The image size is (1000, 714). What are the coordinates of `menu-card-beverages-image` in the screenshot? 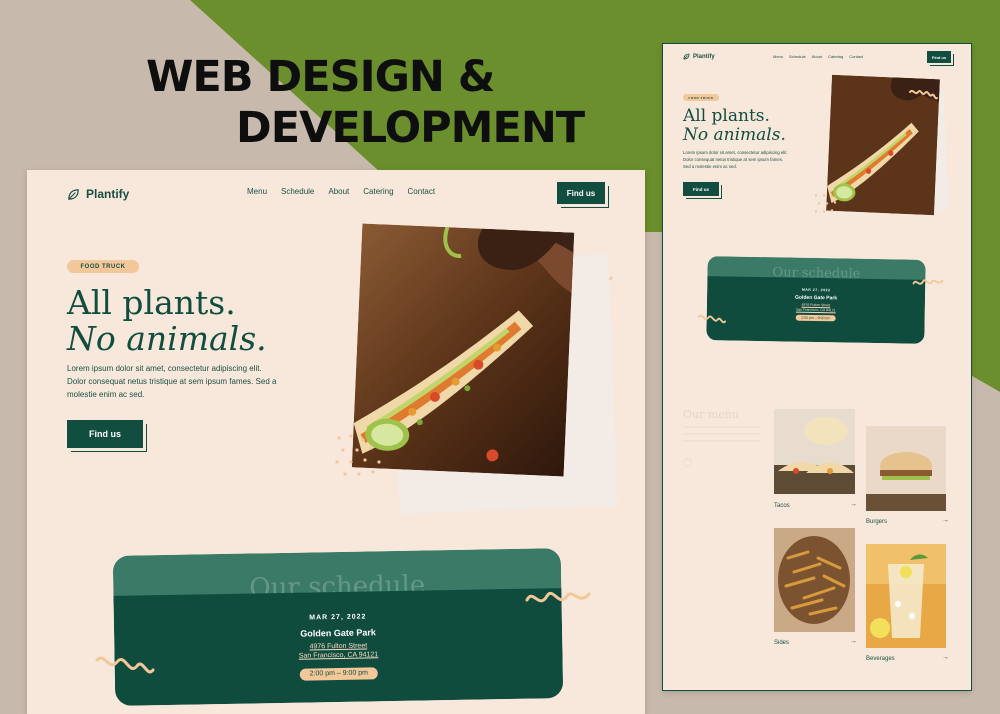 It's located at (906, 596).